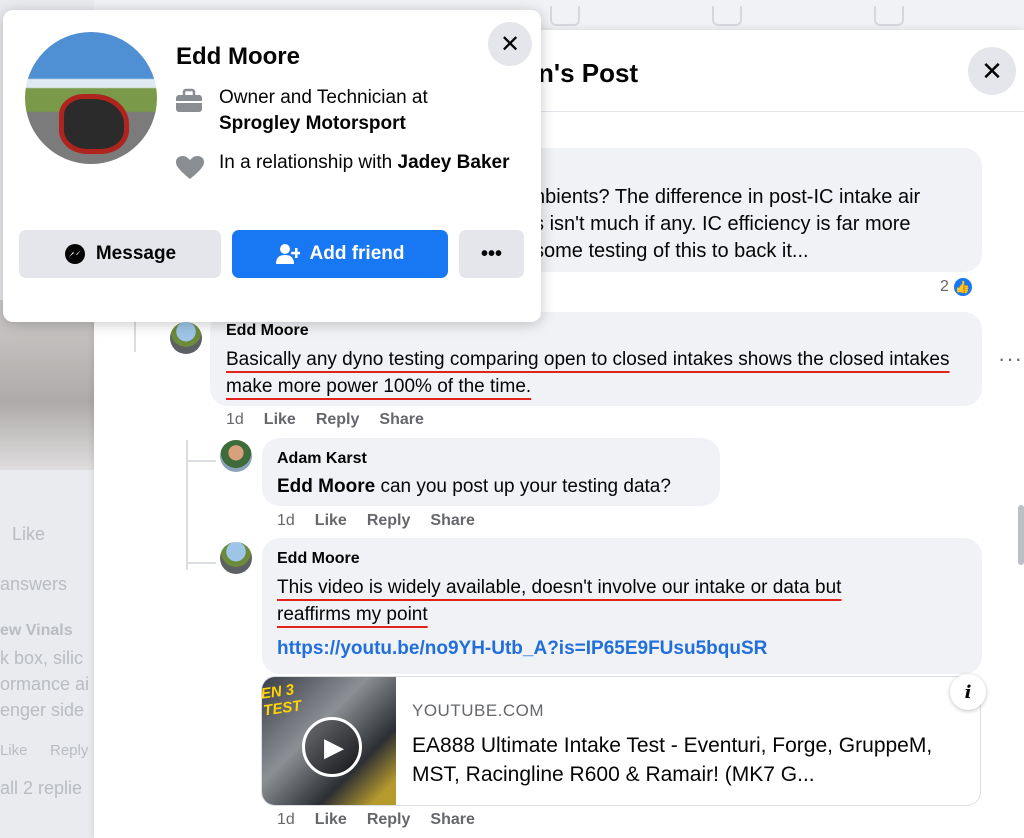 This screenshot has height=838, width=1024. What do you see at coordinates (282, 700) in the screenshot?
I see `thumbnail-text: EN 3 TEST` at bounding box center [282, 700].